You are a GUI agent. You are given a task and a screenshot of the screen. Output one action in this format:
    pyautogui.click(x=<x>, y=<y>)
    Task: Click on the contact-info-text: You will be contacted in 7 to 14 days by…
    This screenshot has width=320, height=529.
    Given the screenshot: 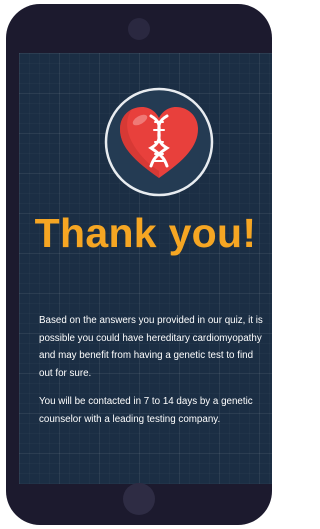 What is the action you would take?
    pyautogui.click(x=146, y=410)
    